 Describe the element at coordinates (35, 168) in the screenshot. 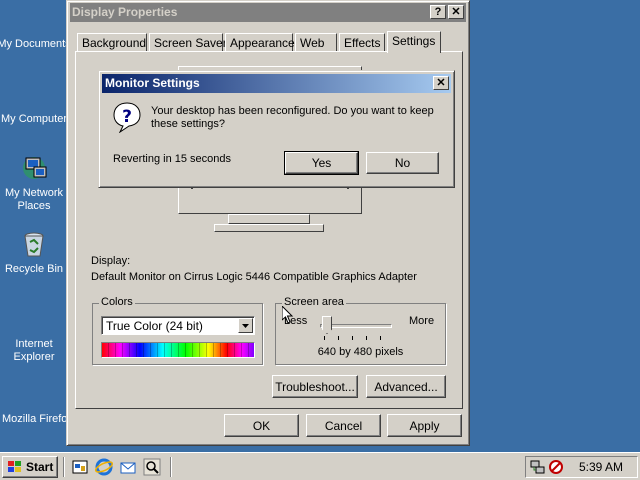

I see `network-icon` at that location.